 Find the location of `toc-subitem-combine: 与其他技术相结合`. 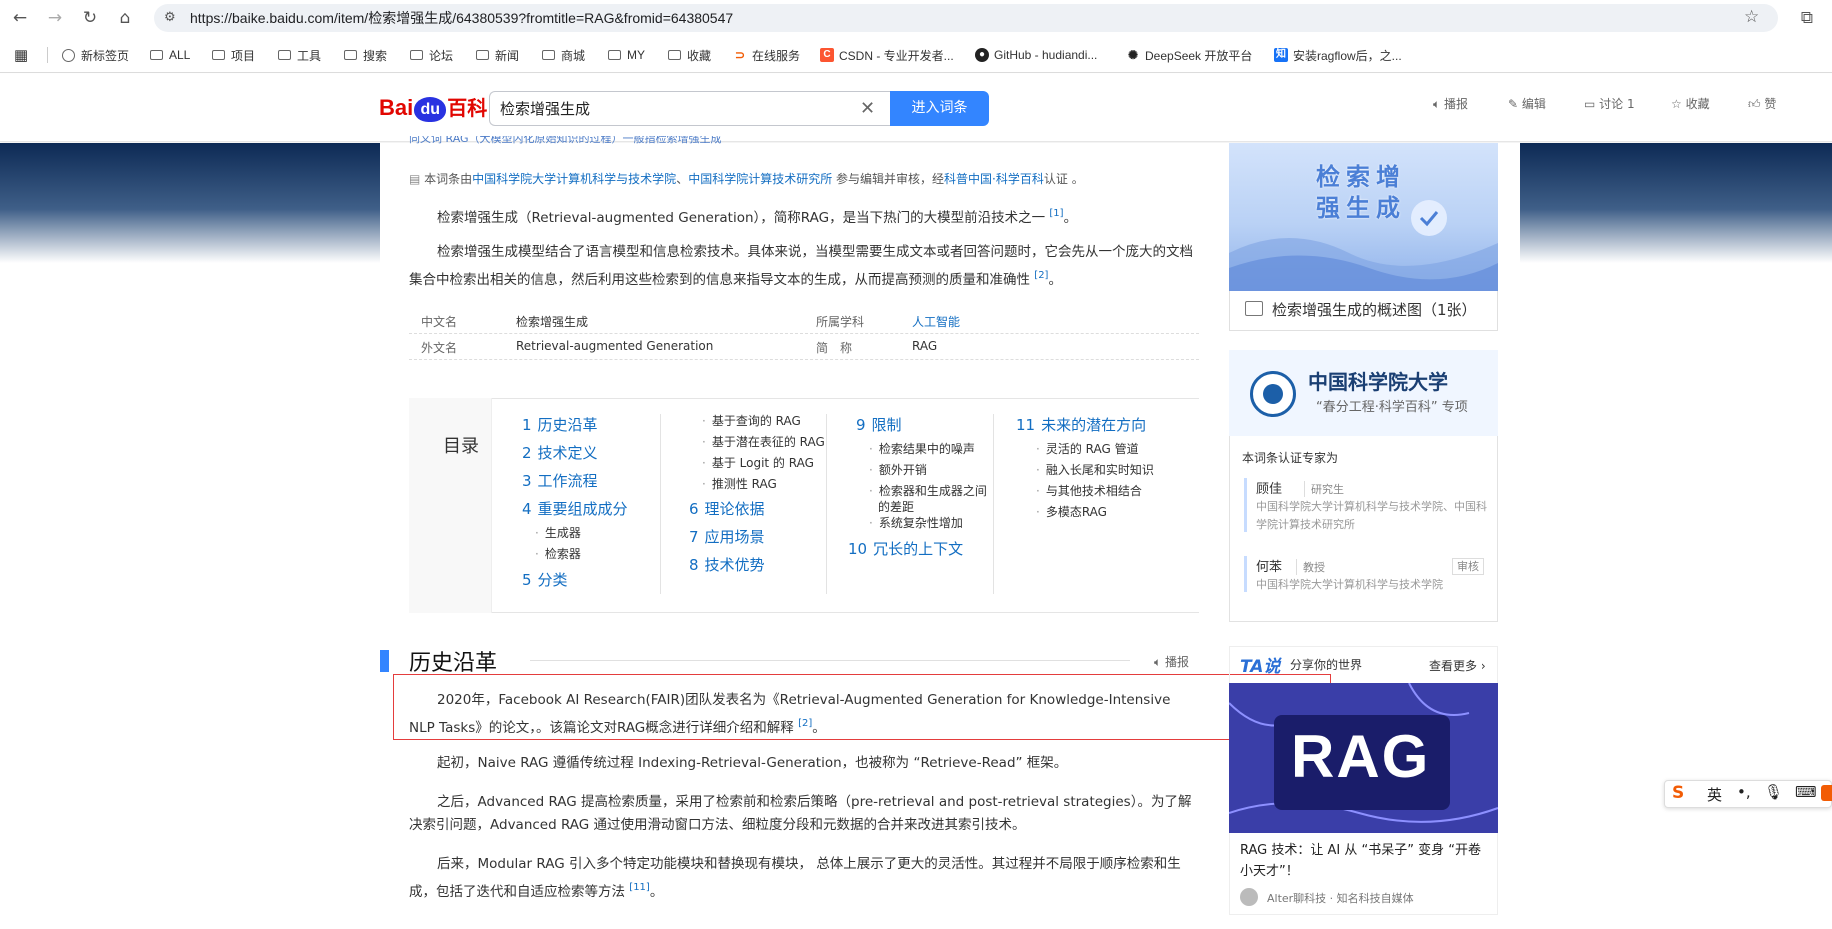

toc-subitem-combine: 与其他技术相结合 is located at coordinates (1089, 490).